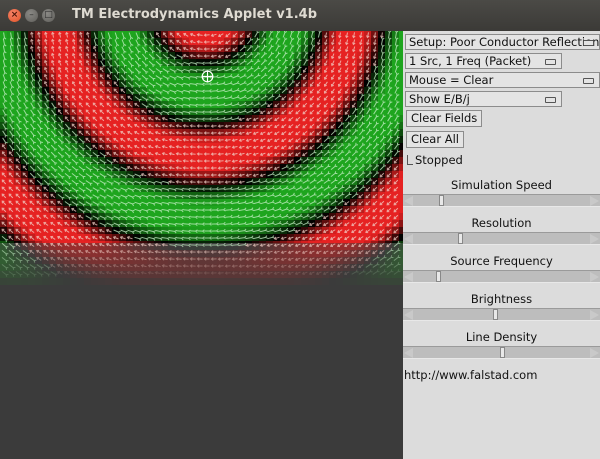 Image resolution: width=600 pixels, height=459 pixels. What do you see at coordinates (501, 223) in the screenshot?
I see `resolution-label: Resolution` at bounding box center [501, 223].